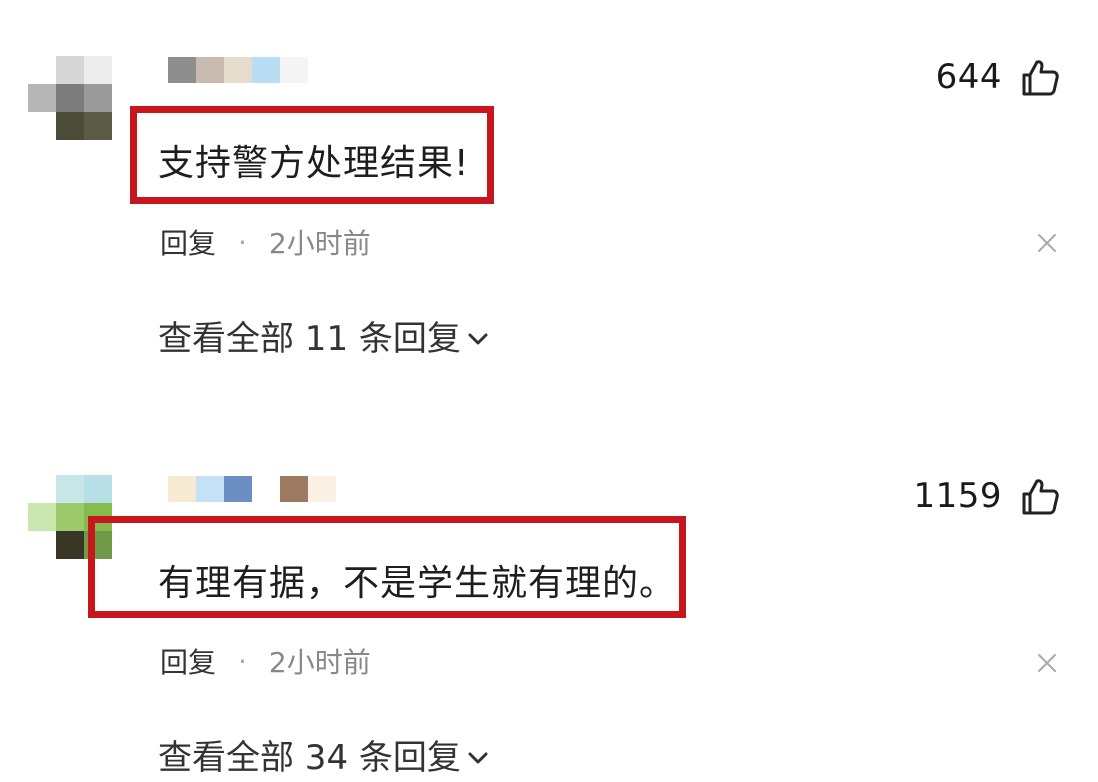  I want to click on timestamp: 2小时前, so click(319, 662).